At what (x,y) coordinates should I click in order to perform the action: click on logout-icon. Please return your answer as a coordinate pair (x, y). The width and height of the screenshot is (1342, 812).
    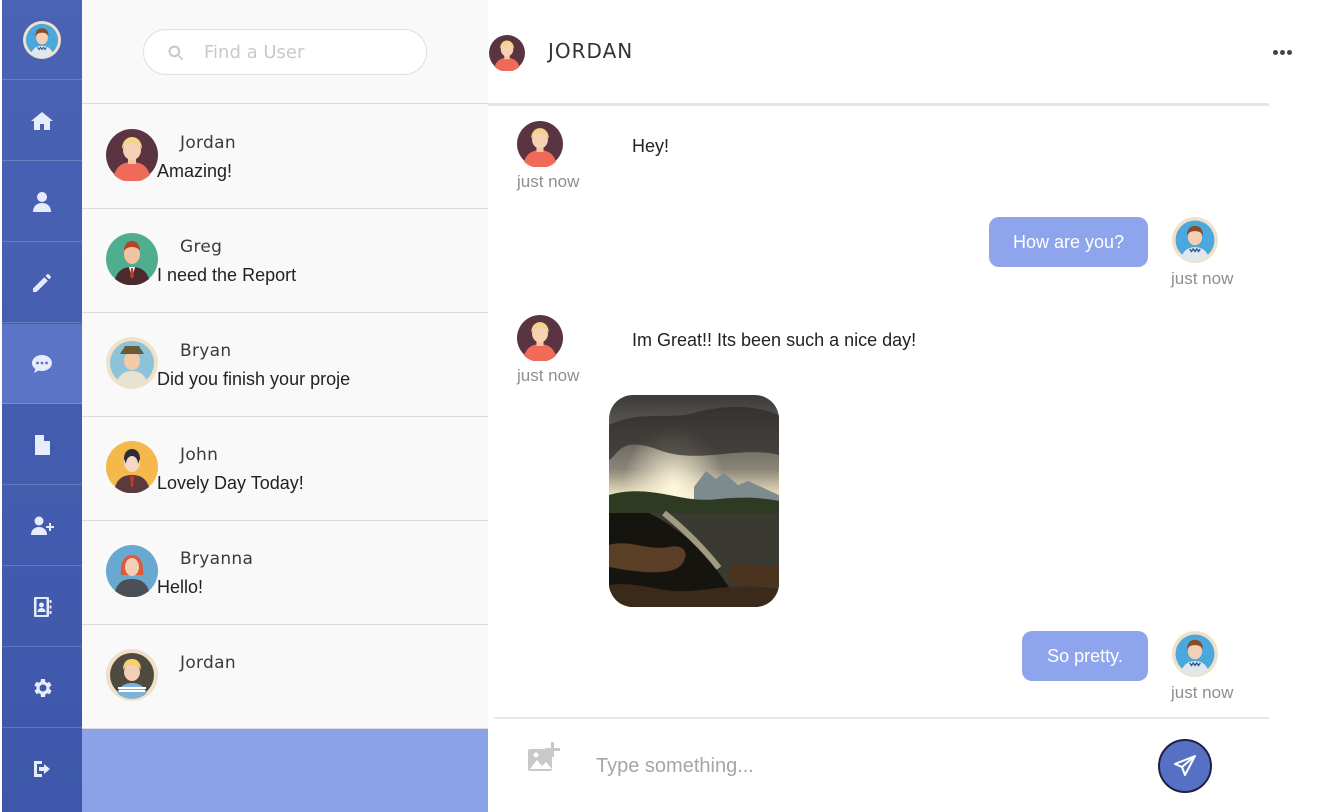
    Looking at the image, I should click on (42, 769).